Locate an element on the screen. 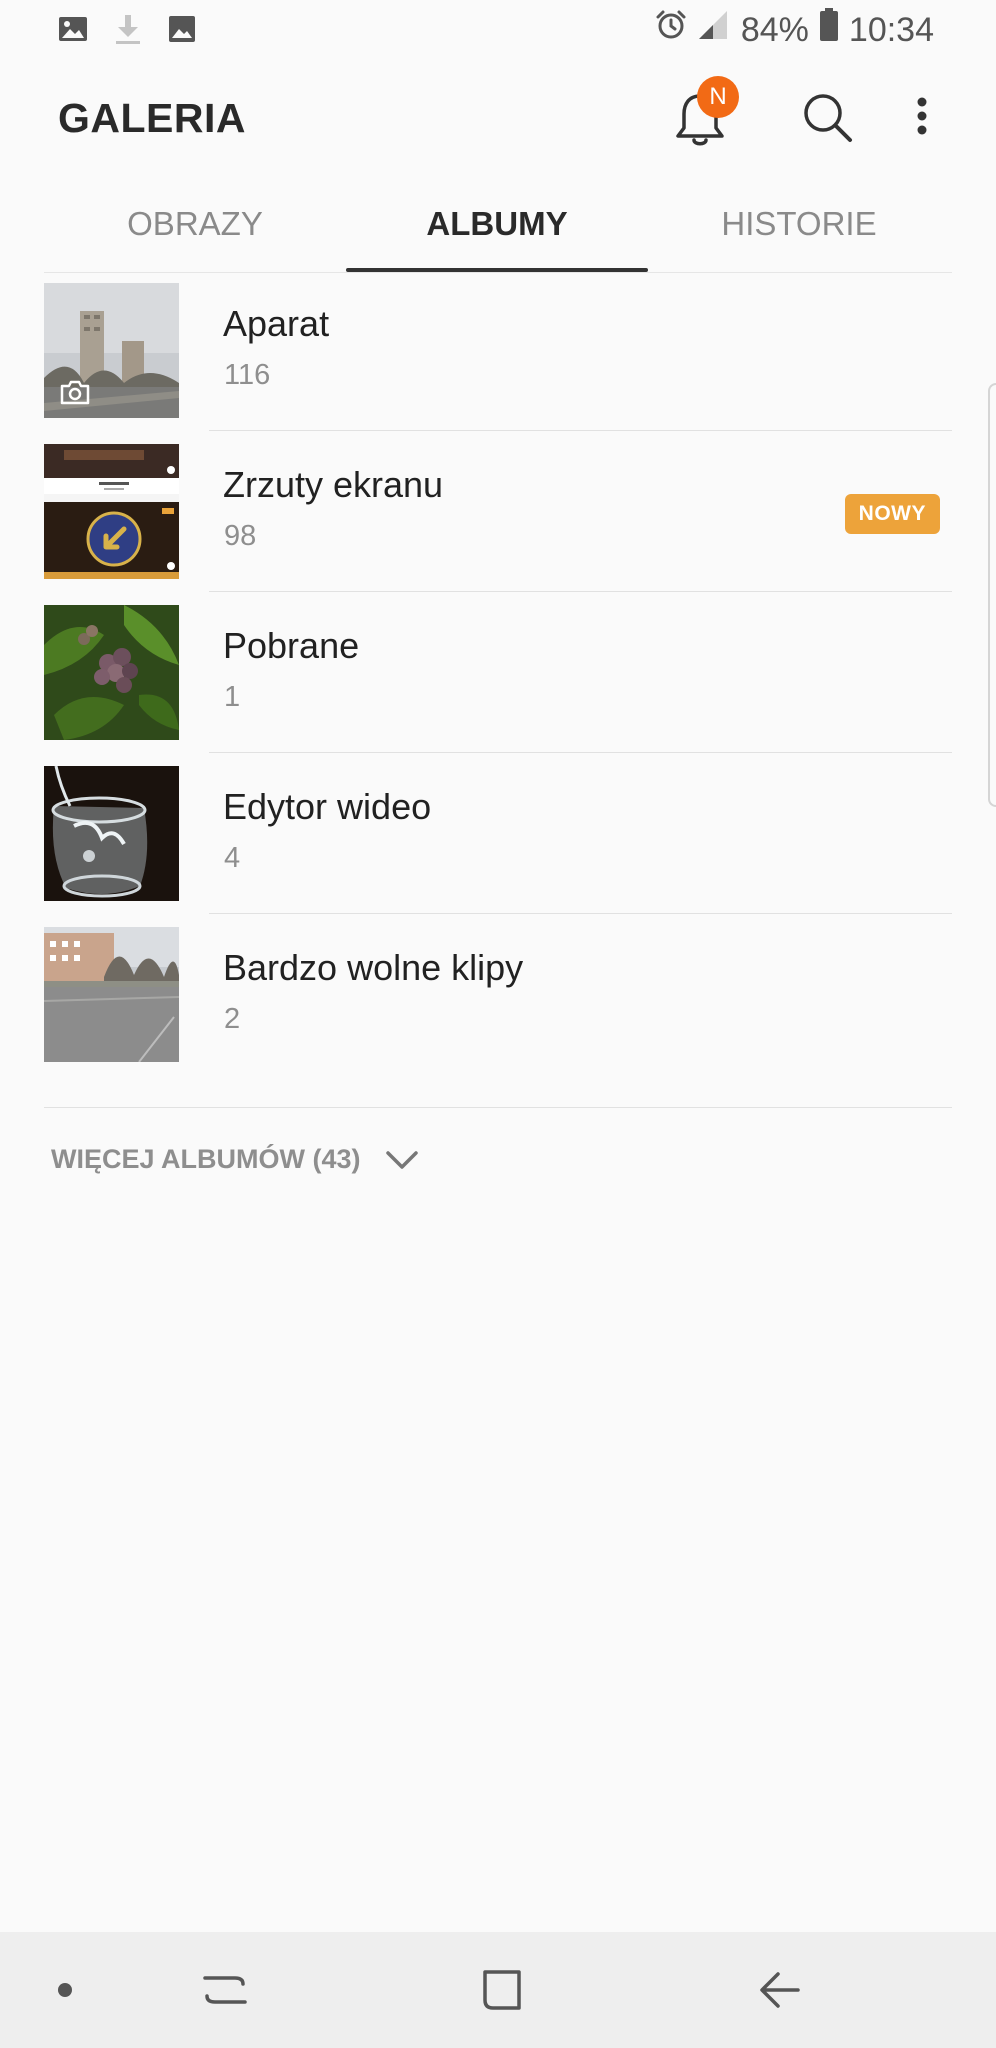 This screenshot has height=2048, width=996. album-count: 1 is located at coordinates (232, 697).